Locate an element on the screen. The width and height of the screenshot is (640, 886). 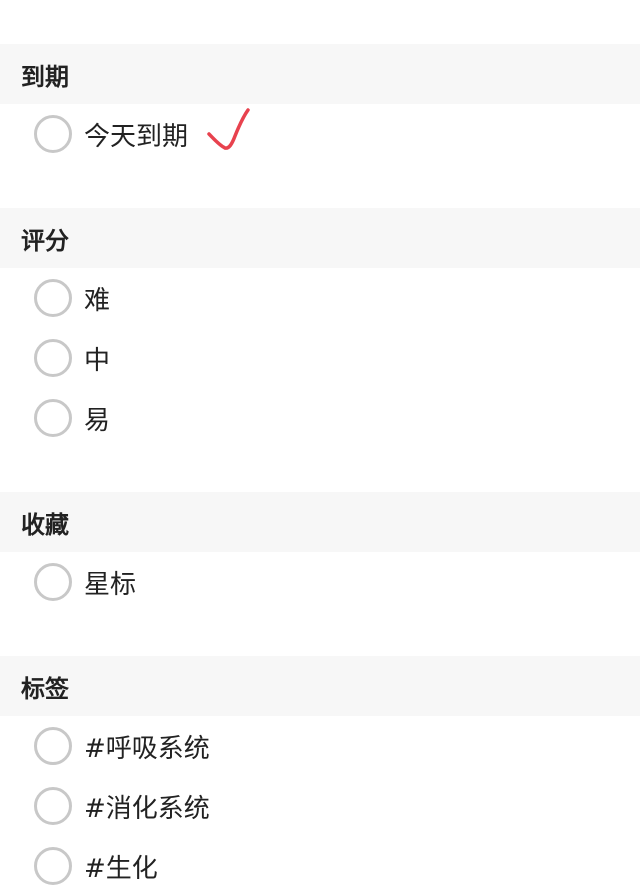
option-label: 中 is located at coordinates (97, 360).